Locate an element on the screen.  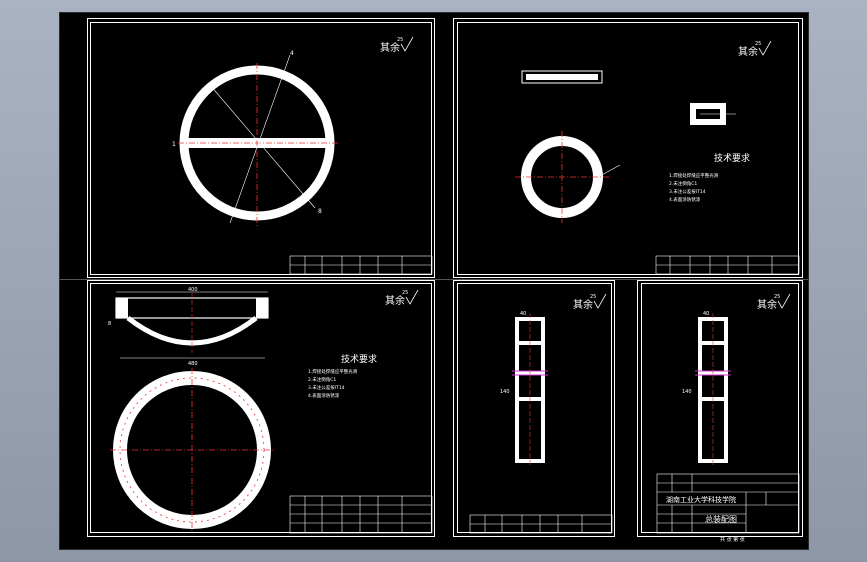
tech-req-title-tr: 技术要求 is located at coordinates (732, 158).